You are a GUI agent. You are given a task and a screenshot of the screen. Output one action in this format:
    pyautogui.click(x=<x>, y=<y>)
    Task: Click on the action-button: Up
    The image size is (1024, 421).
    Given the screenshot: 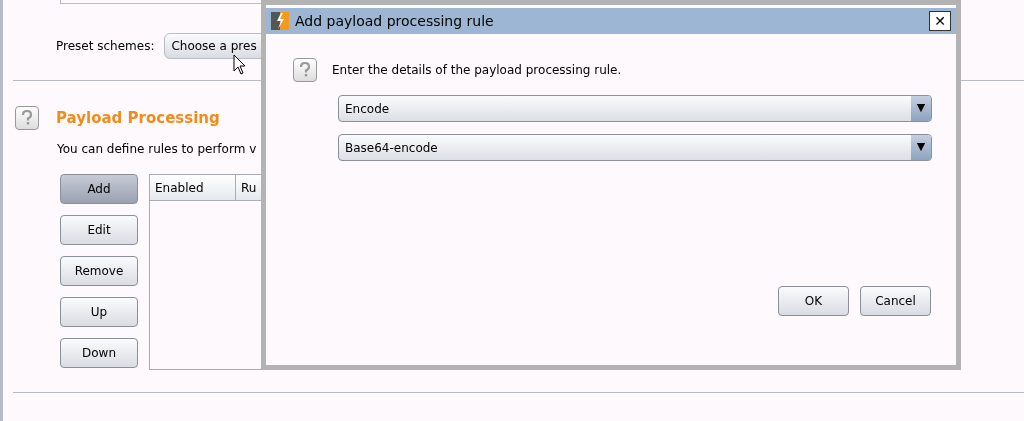 What is the action you would take?
    pyautogui.click(x=99, y=312)
    